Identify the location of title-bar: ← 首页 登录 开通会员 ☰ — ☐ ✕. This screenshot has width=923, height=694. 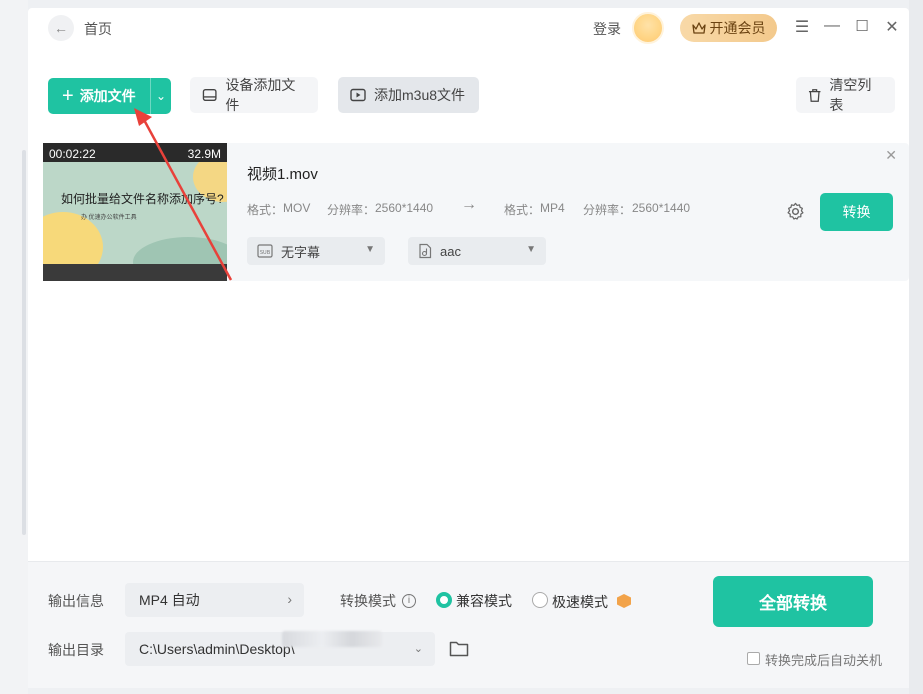
(468, 28).